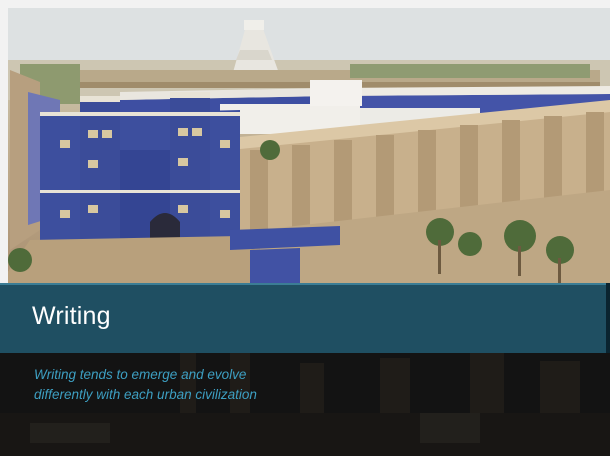 Image resolution: width=610 pixels, height=456 pixels. I want to click on slide-title: Writing, so click(71, 316).